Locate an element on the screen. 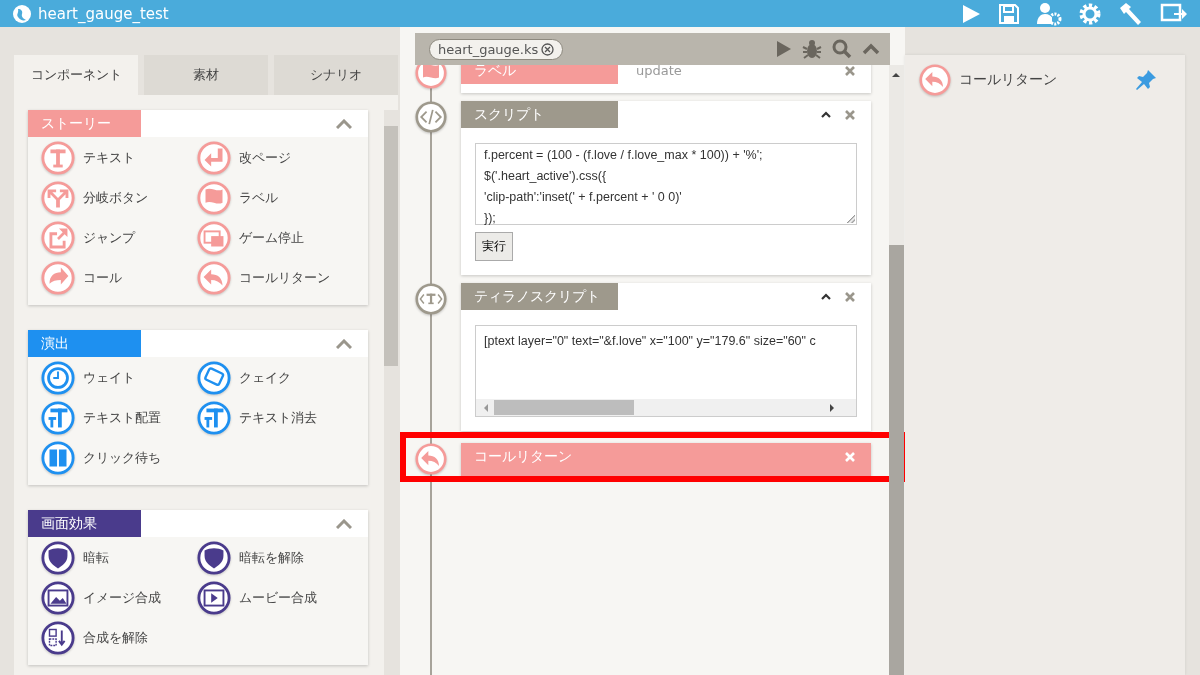  component-label: コール is located at coordinates (102, 278).